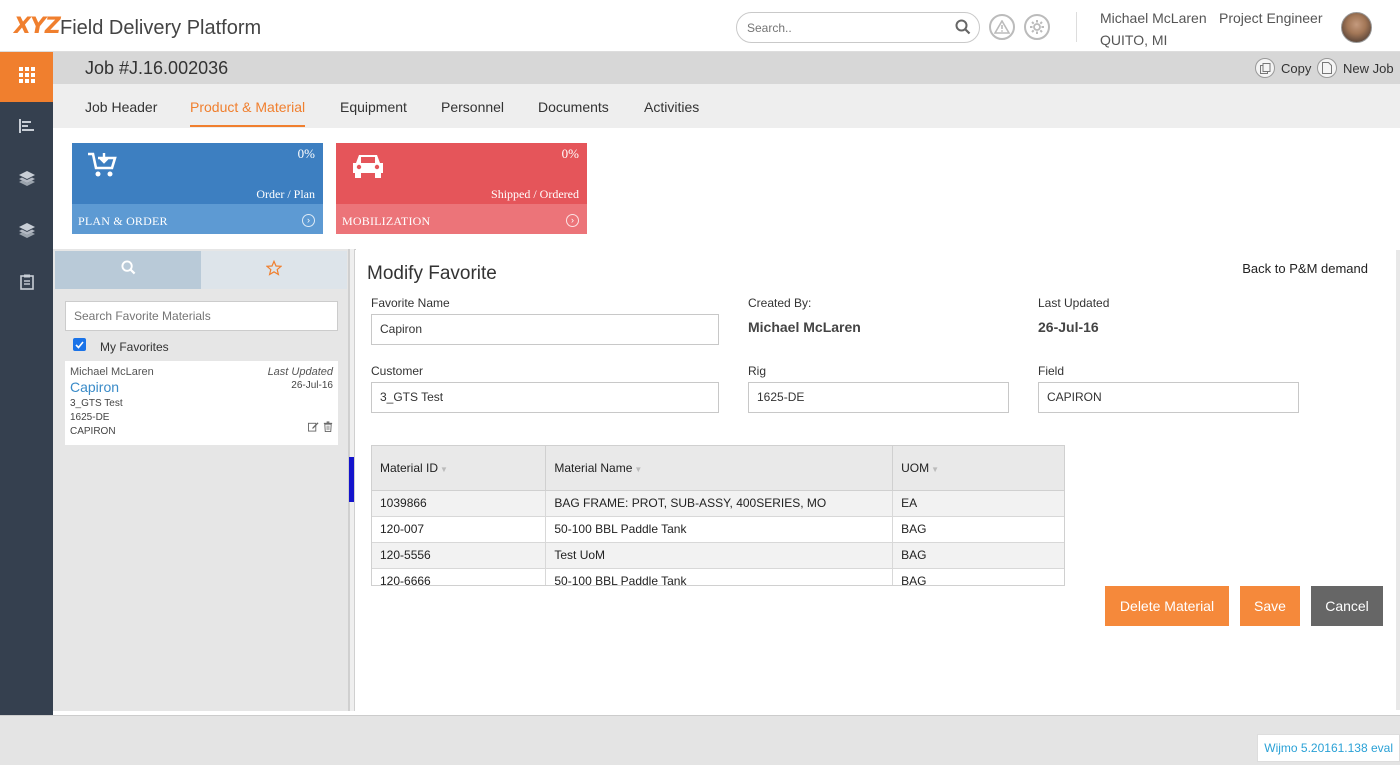 This screenshot has width=1400, height=765. I want to click on material-id-cell: 120-5556, so click(459, 555).